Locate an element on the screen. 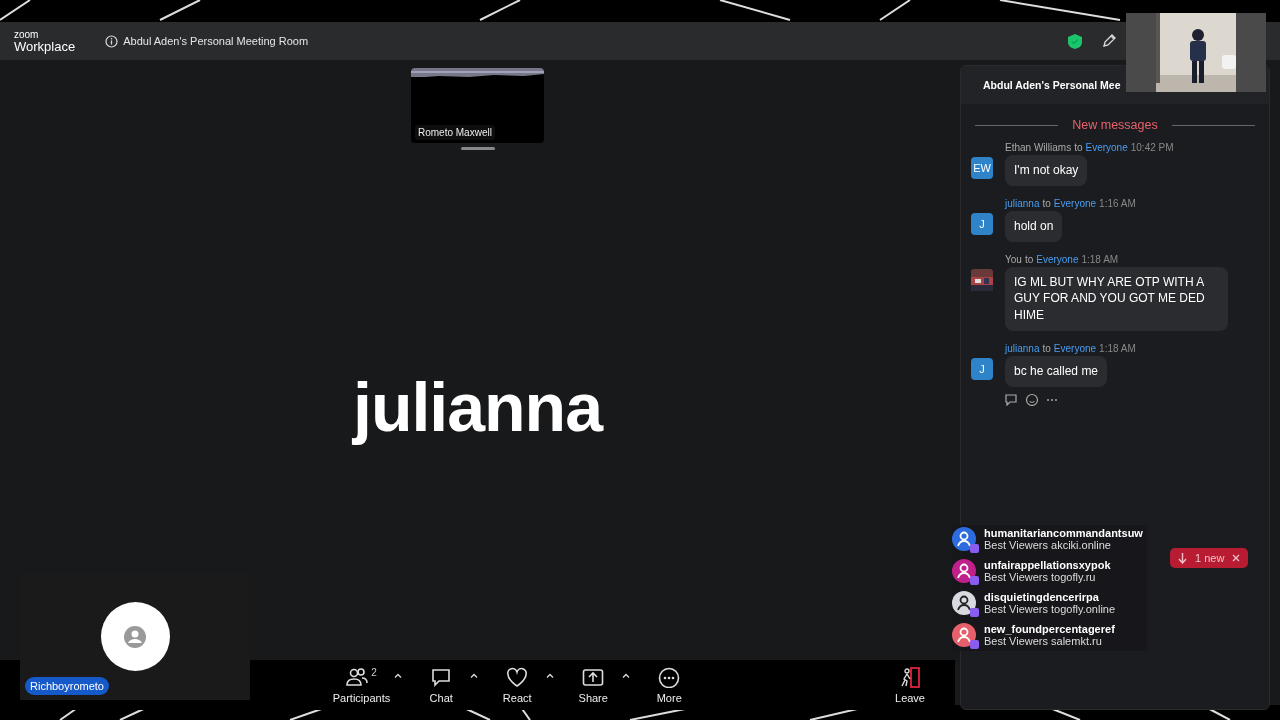 The width and height of the screenshot is (1280, 720). share-button: Share is located at coordinates (593, 685).